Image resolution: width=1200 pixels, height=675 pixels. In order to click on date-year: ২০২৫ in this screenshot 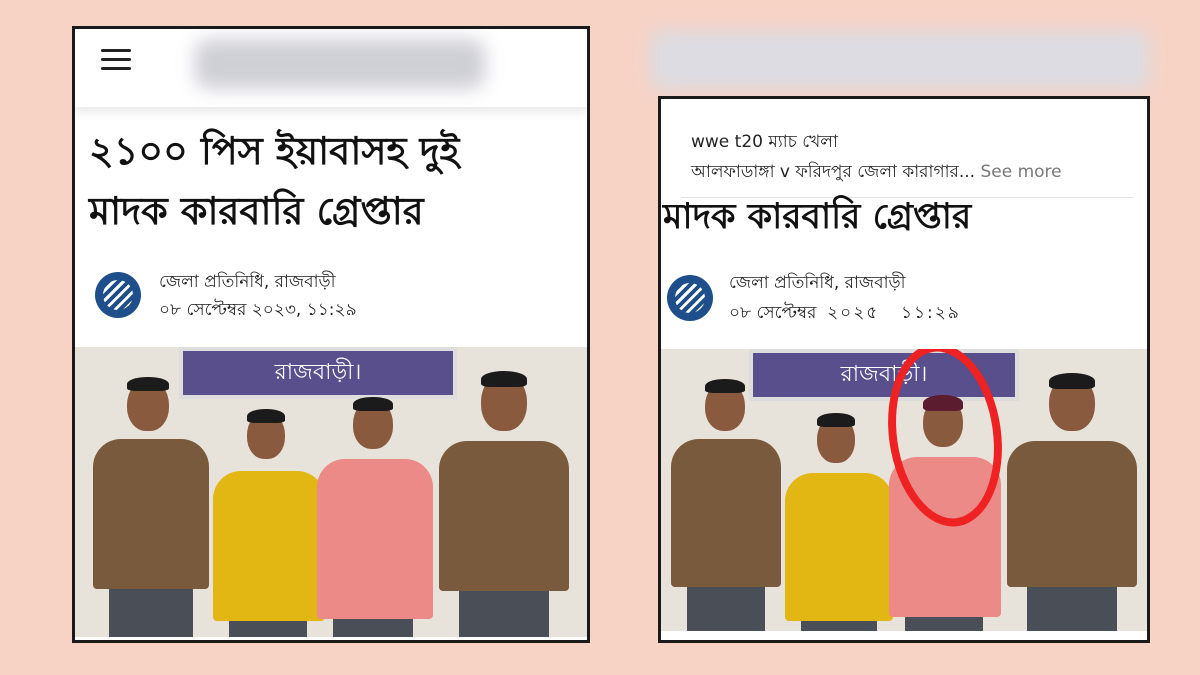, I will do `click(853, 313)`.